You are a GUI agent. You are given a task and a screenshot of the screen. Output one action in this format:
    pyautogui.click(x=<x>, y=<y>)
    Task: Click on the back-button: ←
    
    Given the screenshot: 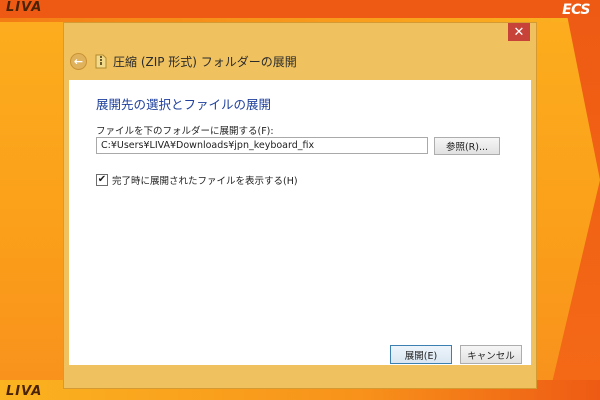 What is the action you would take?
    pyautogui.click(x=78, y=61)
    